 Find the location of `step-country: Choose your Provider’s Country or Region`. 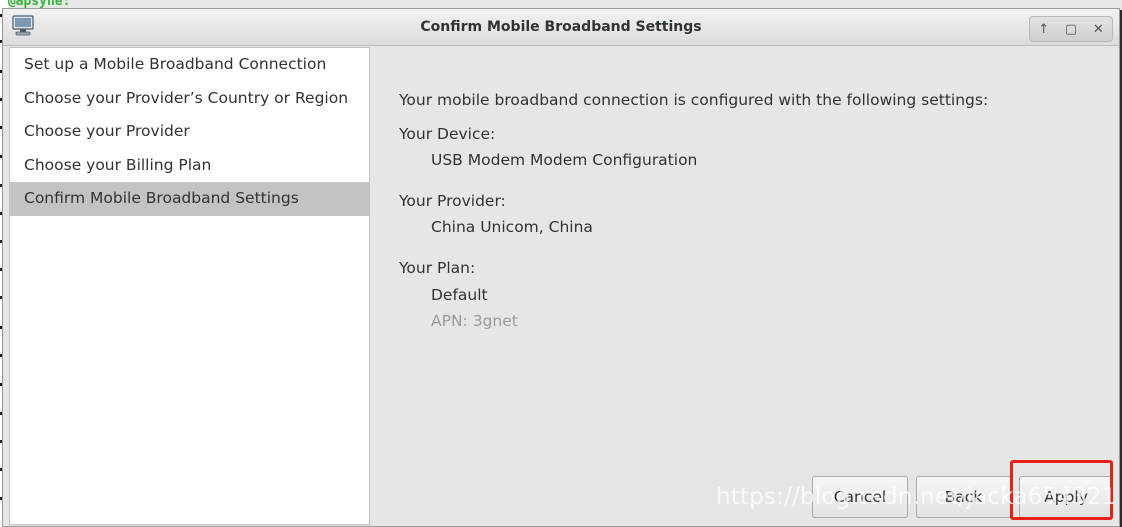

step-country: Choose your Provider’s Country or Region is located at coordinates (186, 97).